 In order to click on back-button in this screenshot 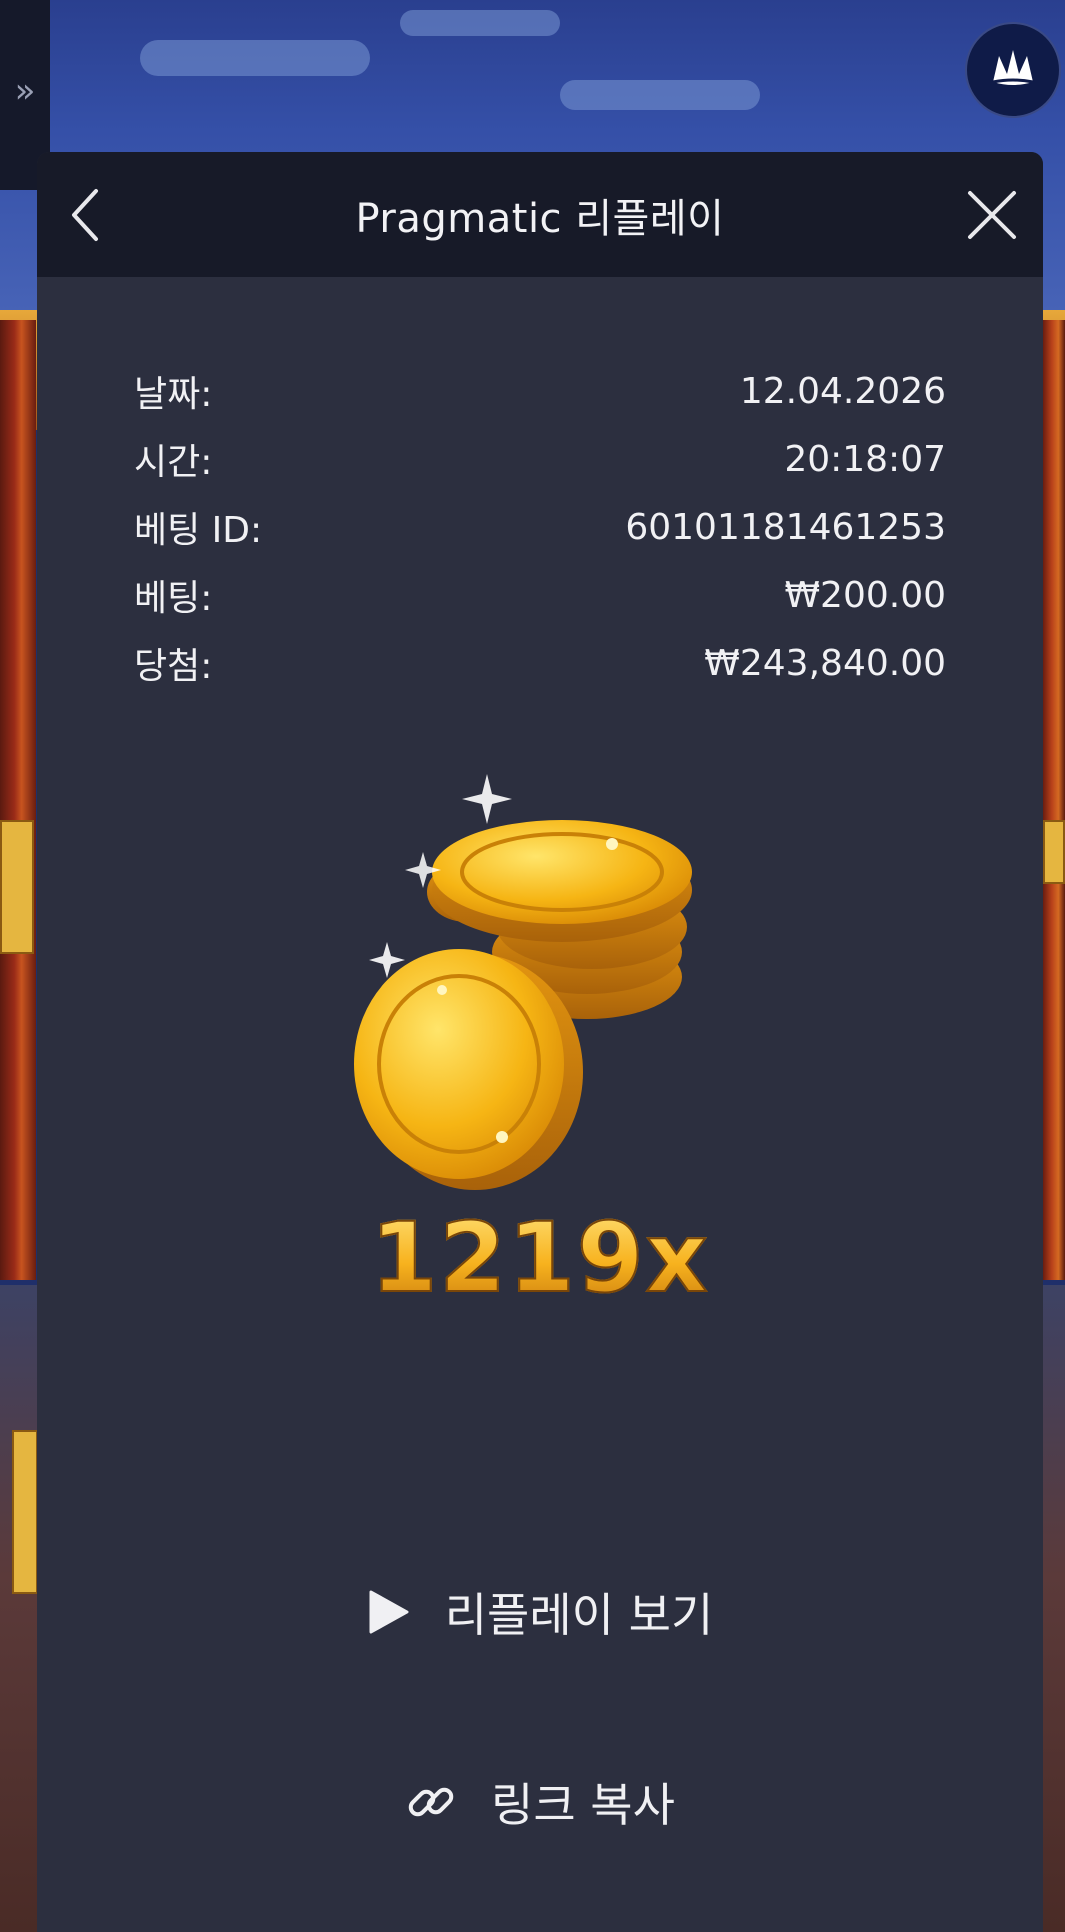, I will do `click(85, 215)`.